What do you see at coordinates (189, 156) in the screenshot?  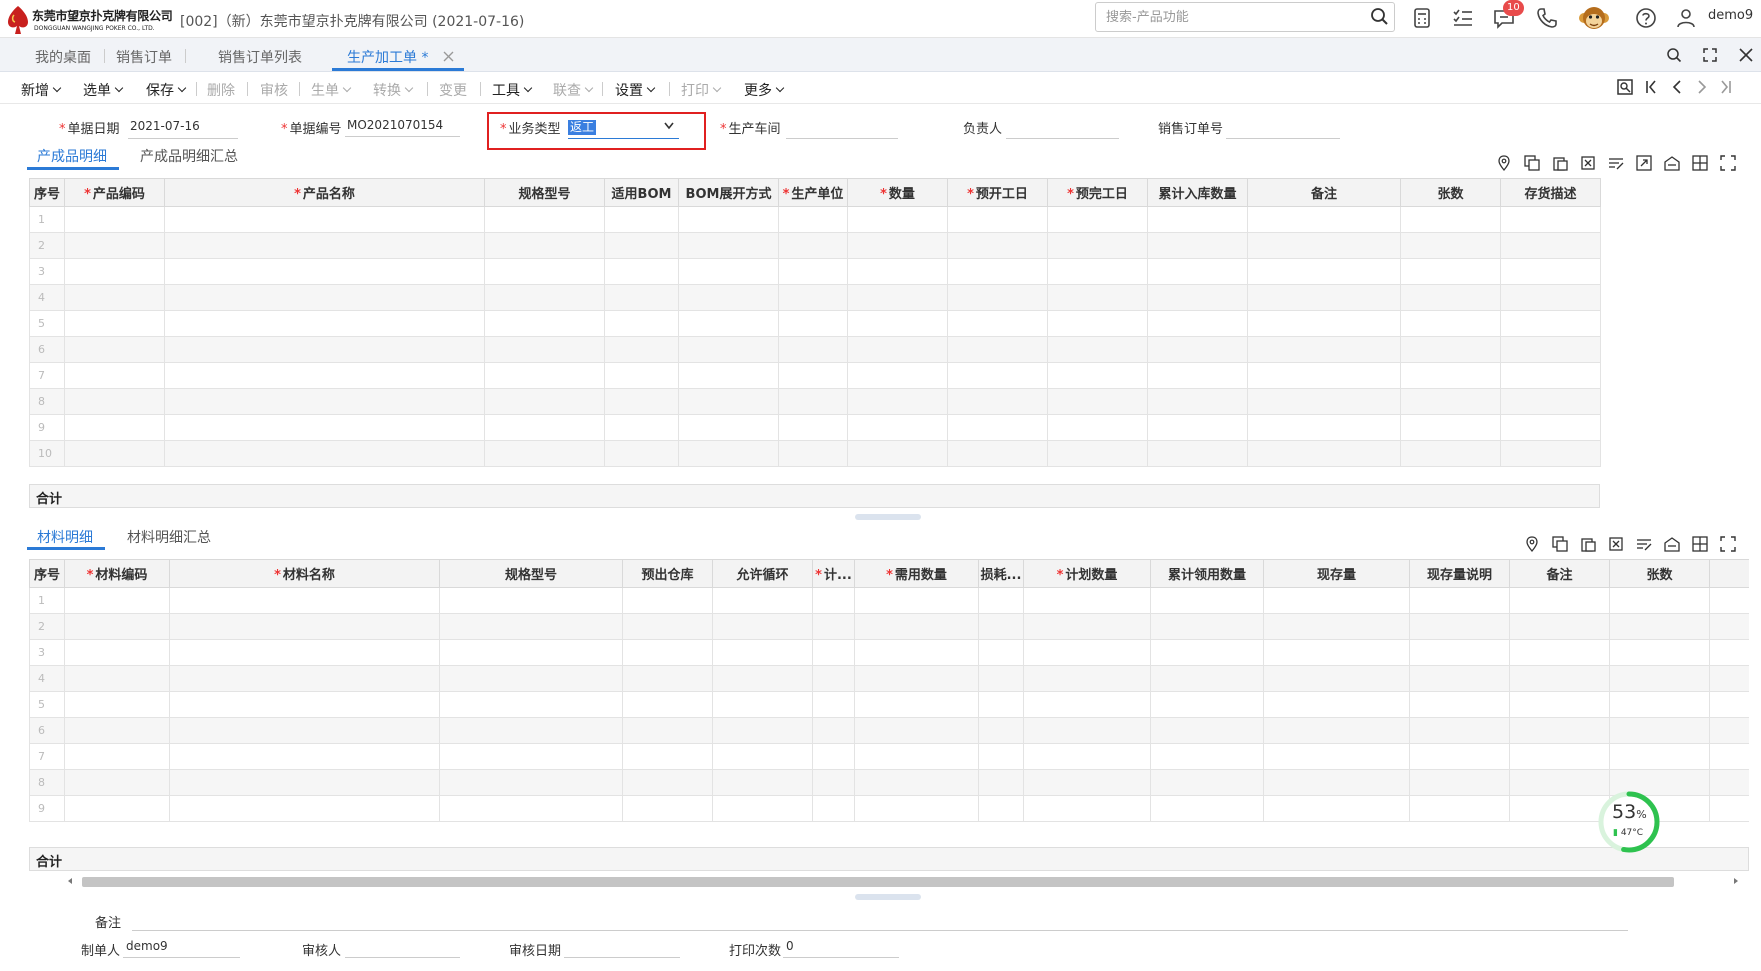 I see `tab-product-summary: 产成品明细汇总` at bounding box center [189, 156].